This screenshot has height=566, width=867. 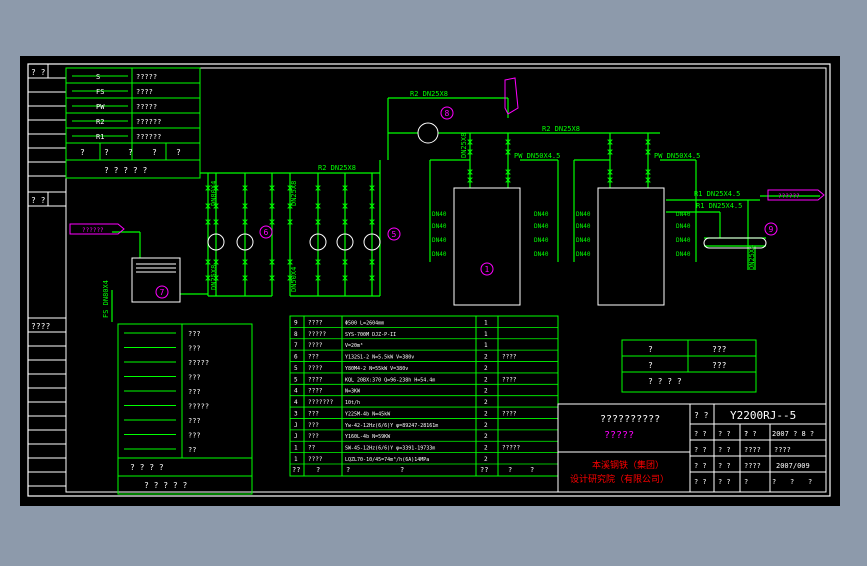 What do you see at coordinates (630, 419) in the screenshot?
I see `title-project: ??????????` at bounding box center [630, 419].